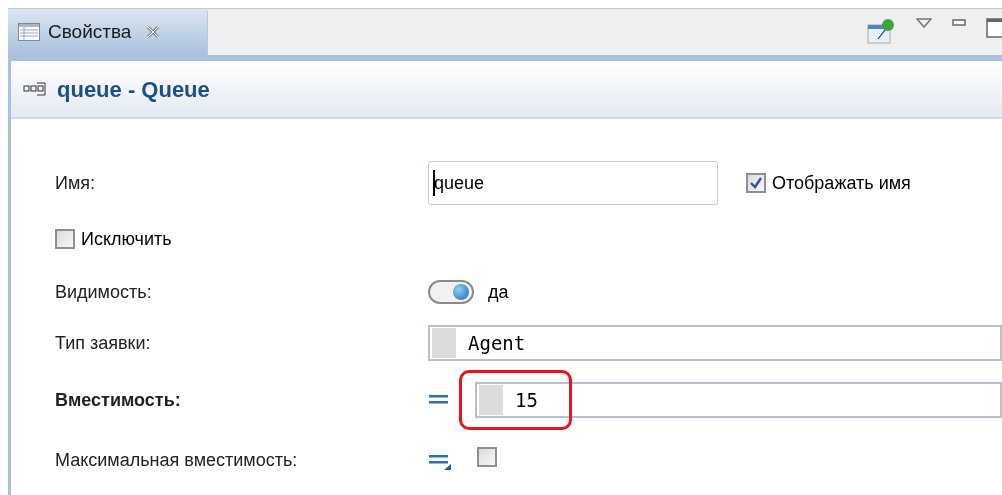 This screenshot has height=495, width=1002. What do you see at coordinates (498, 292) in the screenshot?
I see `toggle-value: да` at bounding box center [498, 292].